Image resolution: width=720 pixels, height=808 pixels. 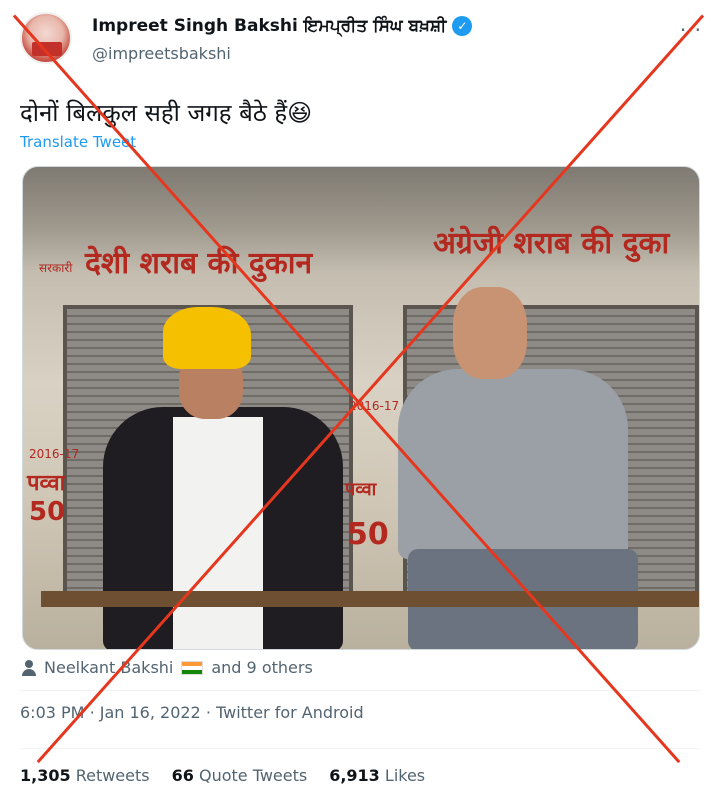 What do you see at coordinates (108, 667) in the screenshot?
I see `liker-name: Neelkant Bakshi` at bounding box center [108, 667].